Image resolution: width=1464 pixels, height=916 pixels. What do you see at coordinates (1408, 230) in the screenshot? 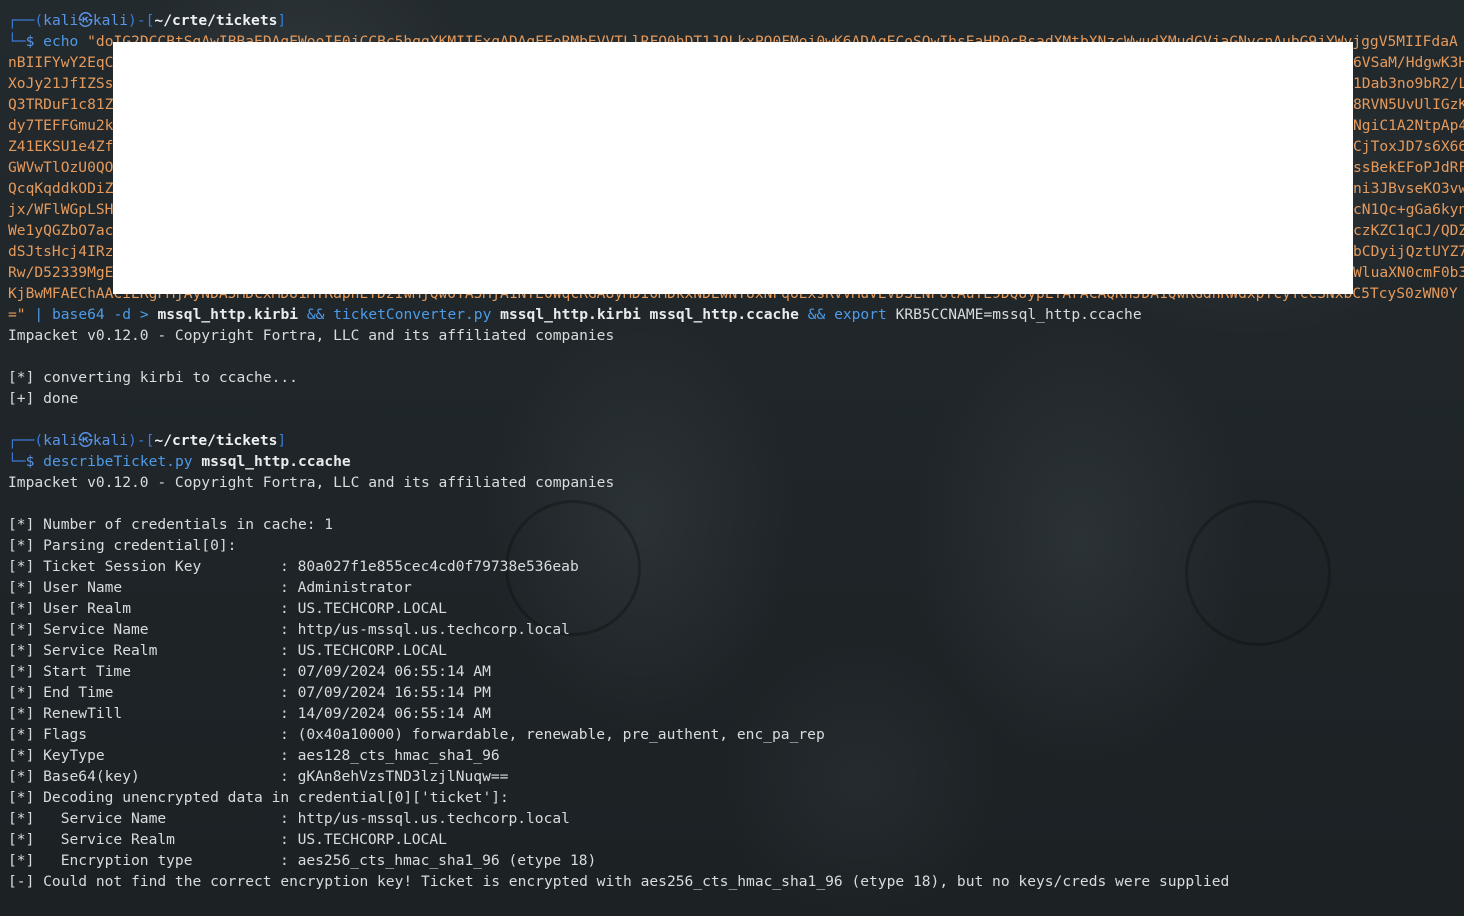
I see `base64-right-fragment: czKZC1qCJ/QDZ` at bounding box center [1408, 230].